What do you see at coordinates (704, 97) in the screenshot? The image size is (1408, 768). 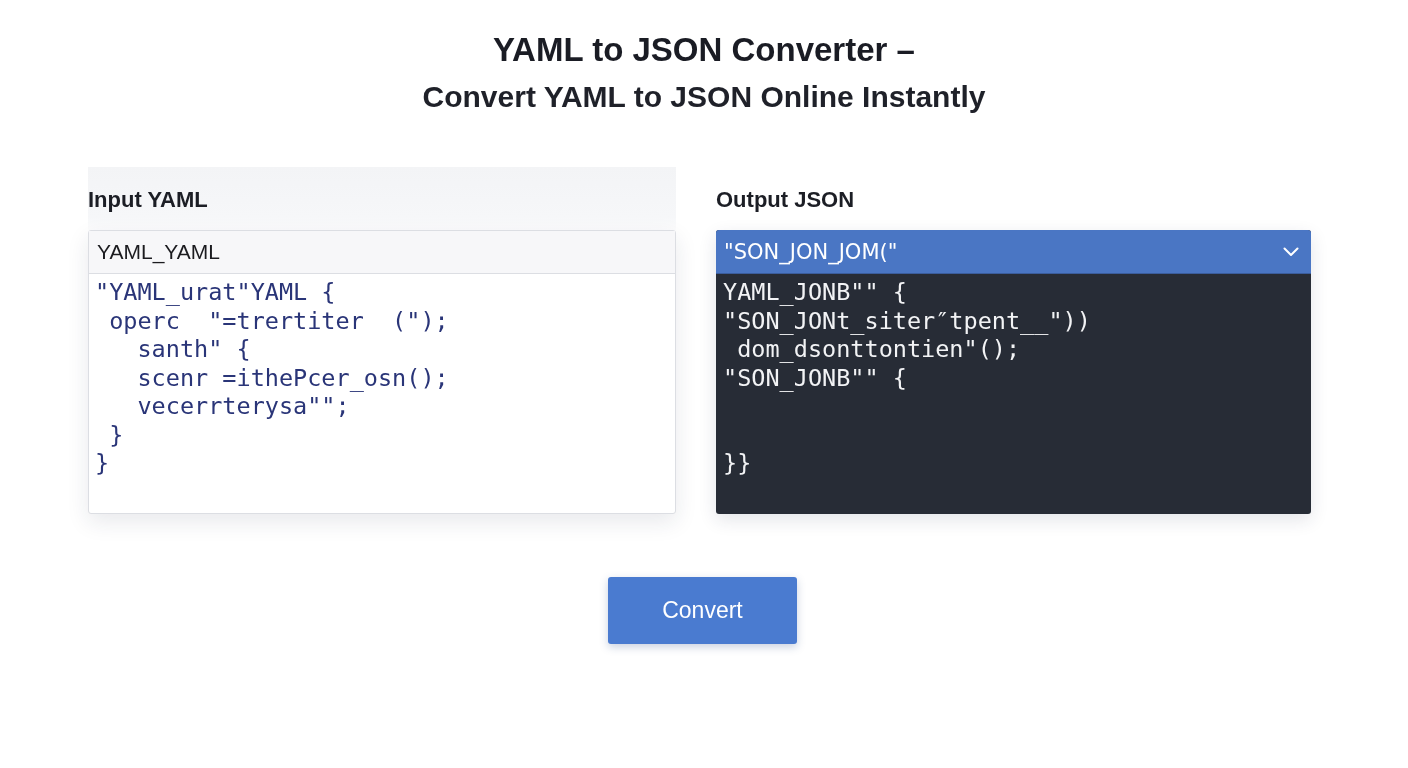 I see `page-subtitle: Convert YAML to JSON Online Instantly` at bounding box center [704, 97].